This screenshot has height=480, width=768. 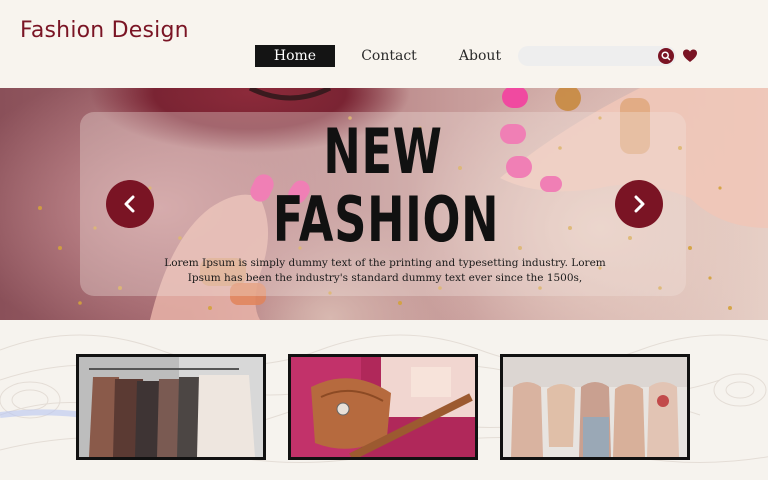 I want to click on carousel-prev-button, so click(x=130, y=204).